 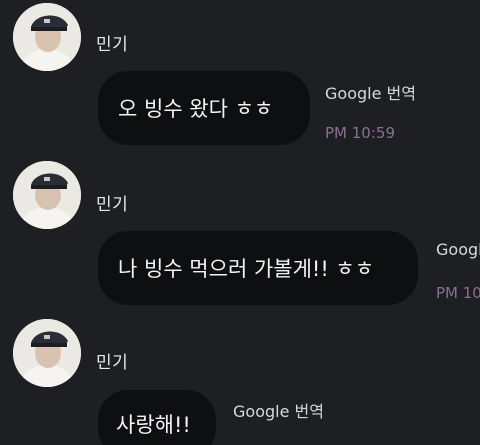 What do you see at coordinates (258, 268) in the screenshot?
I see `message-bubble: 나 빙수 먹으러 가볼게!! ㅎㅎ` at bounding box center [258, 268].